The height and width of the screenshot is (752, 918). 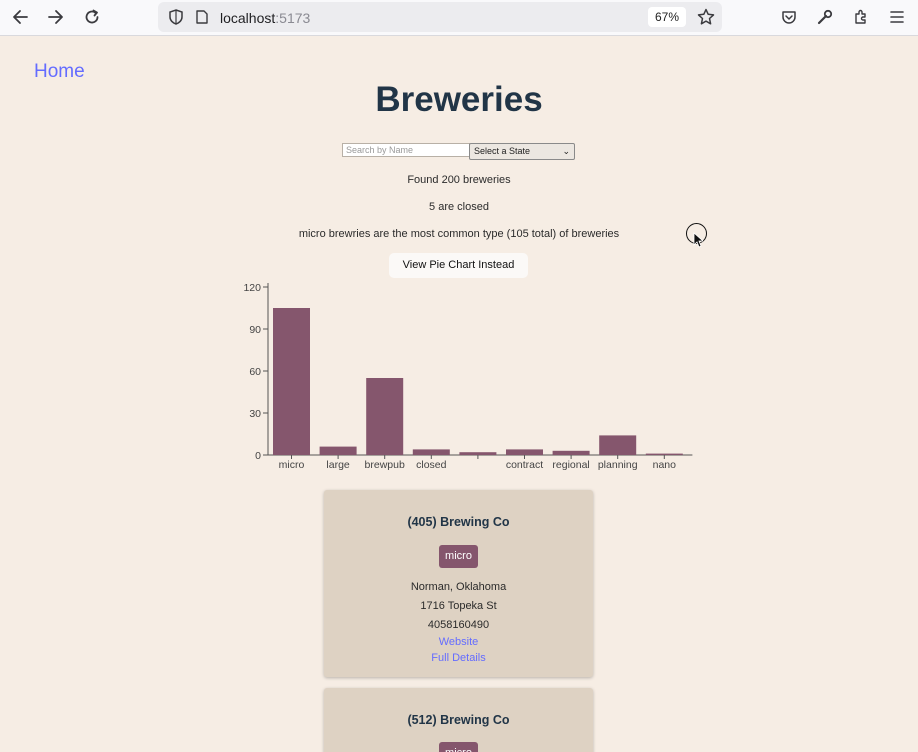 I want to click on x-tick-label: contract, so click(x=524, y=465).